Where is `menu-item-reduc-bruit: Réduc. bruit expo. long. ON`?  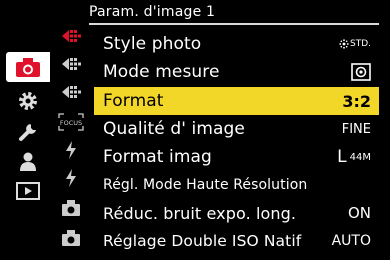 menu-item-reduc-bruit: Réduc. bruit expo. long. ON is located at coordinates (236, 213).